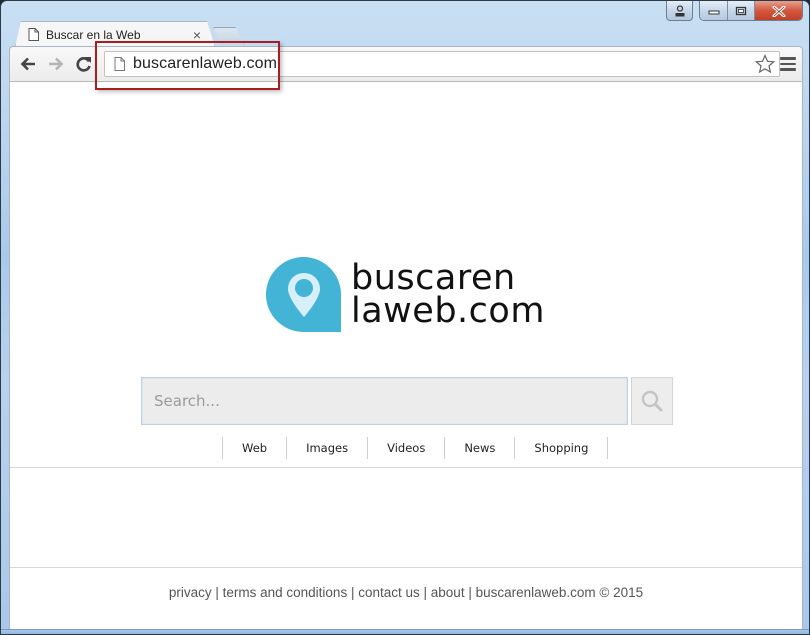 This screenshot has width=810, height=635. Describe the element at coordinates (229, 36) in the screenshot. I see `new-tab-button` at that location.